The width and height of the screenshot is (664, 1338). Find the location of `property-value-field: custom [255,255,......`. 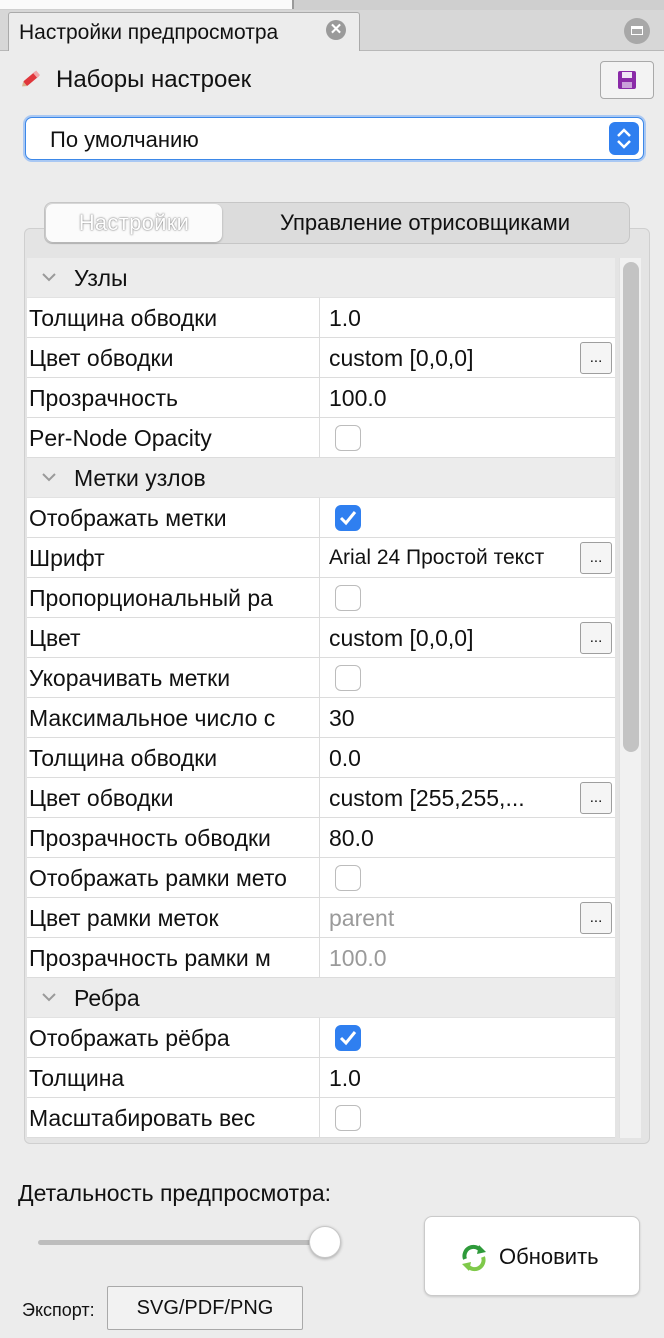

property-value-field: custom [255,255,...... is located at coordinates (467, 797).